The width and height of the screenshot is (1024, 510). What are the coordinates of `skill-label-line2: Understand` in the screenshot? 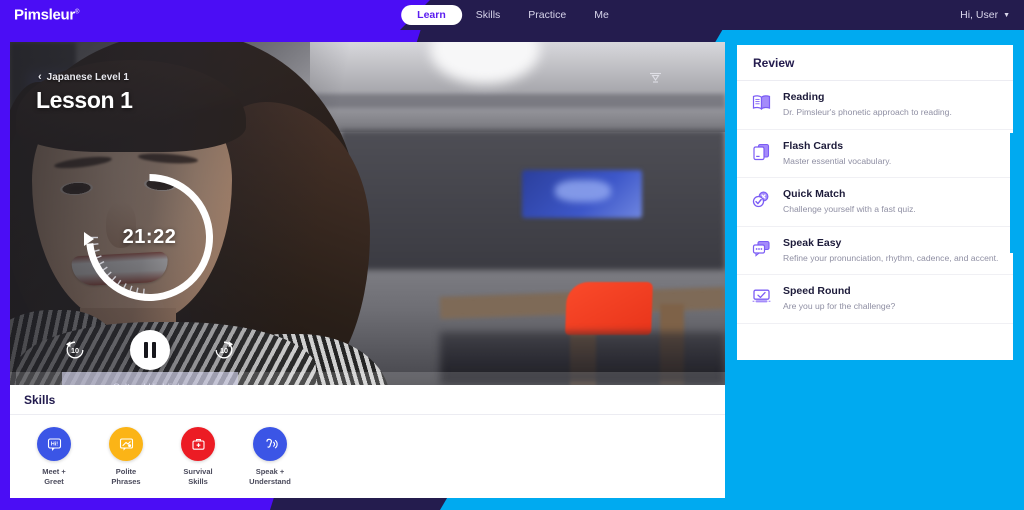 It's located at (270, 482).